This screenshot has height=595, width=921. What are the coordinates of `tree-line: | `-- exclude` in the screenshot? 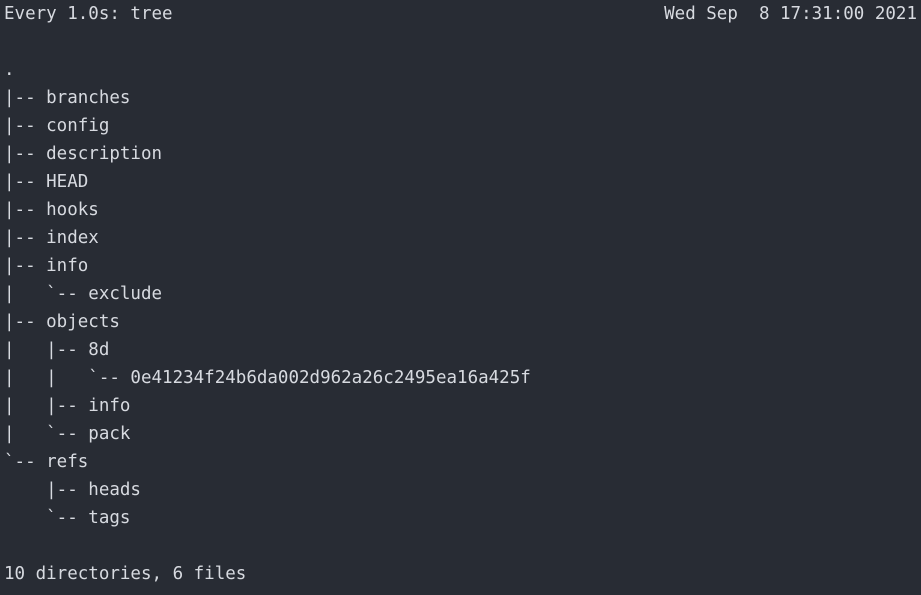 It's located at (83, 294).